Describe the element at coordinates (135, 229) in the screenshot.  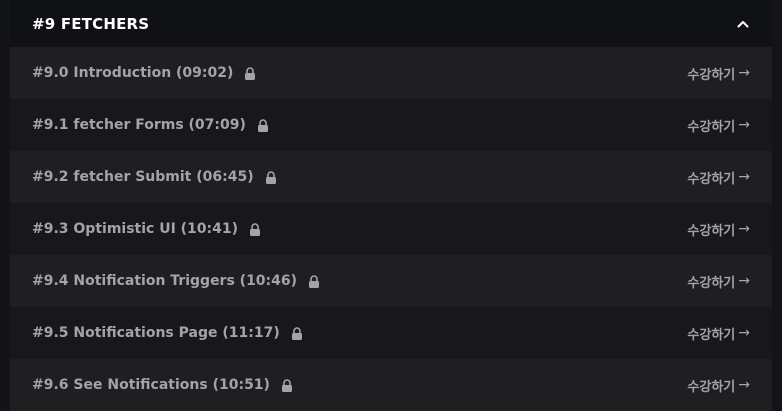
I see `lecture-title: #9.3 Optimistic UI (10:41)` at that location.